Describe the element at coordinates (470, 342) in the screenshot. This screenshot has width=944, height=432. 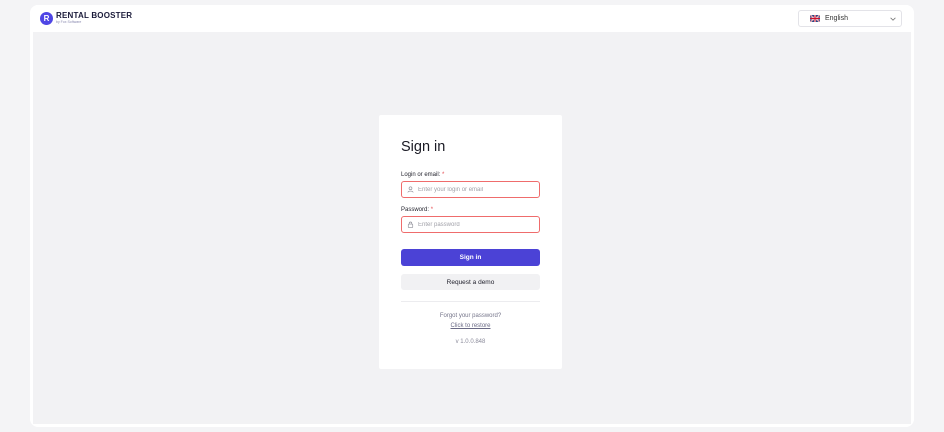
I see `version-label: v 1.0.0.848` at that location.